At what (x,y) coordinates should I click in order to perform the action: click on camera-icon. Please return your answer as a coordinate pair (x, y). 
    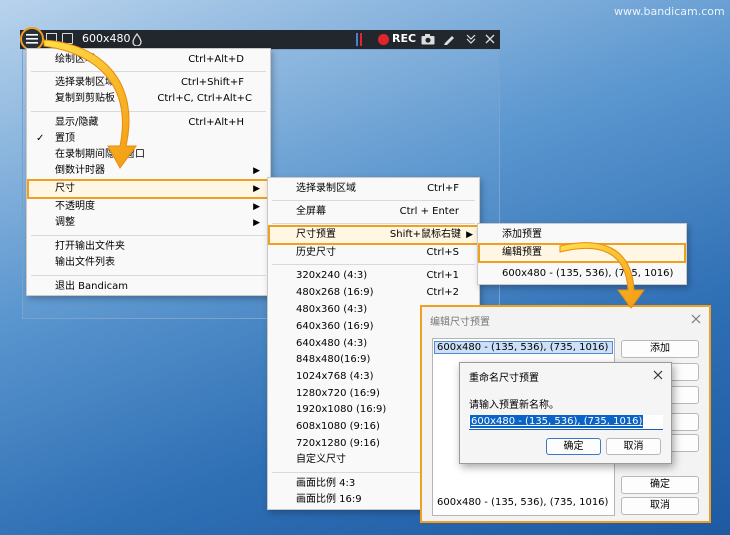
    Looking at the image, I should click on (428, 39).